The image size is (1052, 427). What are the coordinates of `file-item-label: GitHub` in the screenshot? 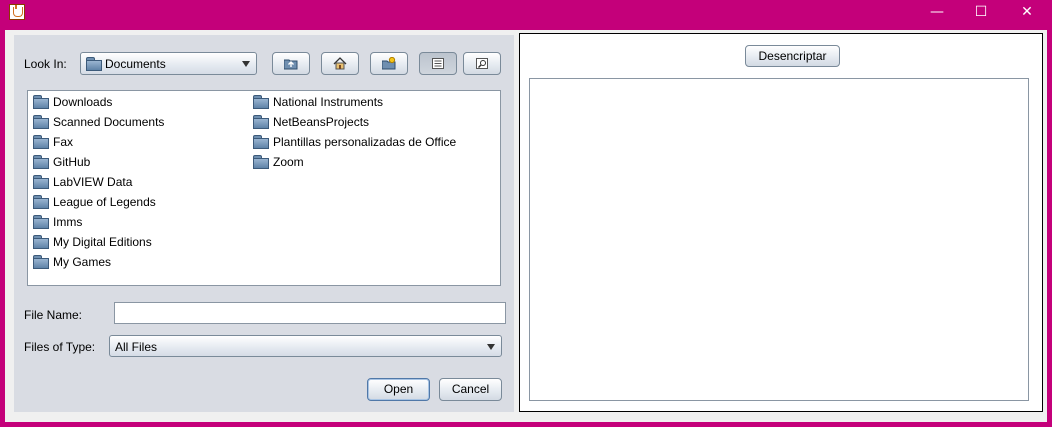 It's located at (72, 162).